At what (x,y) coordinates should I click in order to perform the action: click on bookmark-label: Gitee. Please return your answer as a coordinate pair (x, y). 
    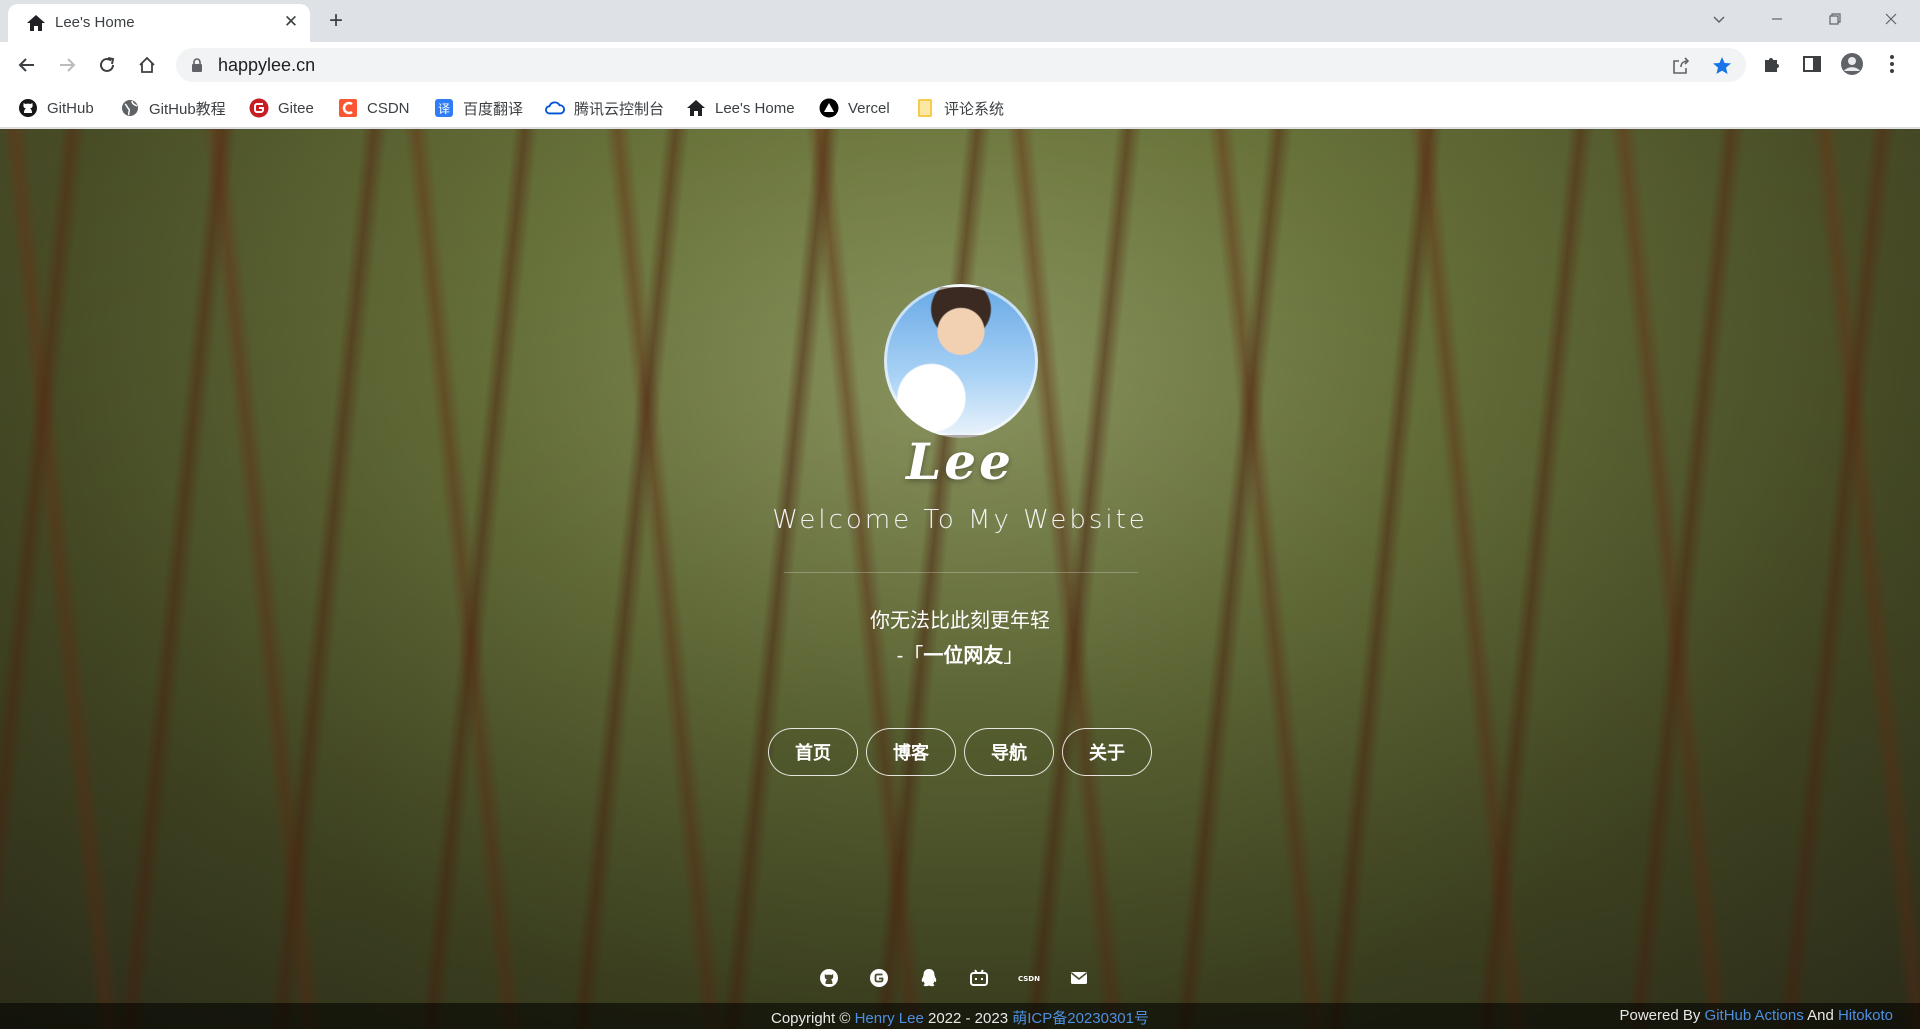
    Looking at the image, I should click on (296, 108).